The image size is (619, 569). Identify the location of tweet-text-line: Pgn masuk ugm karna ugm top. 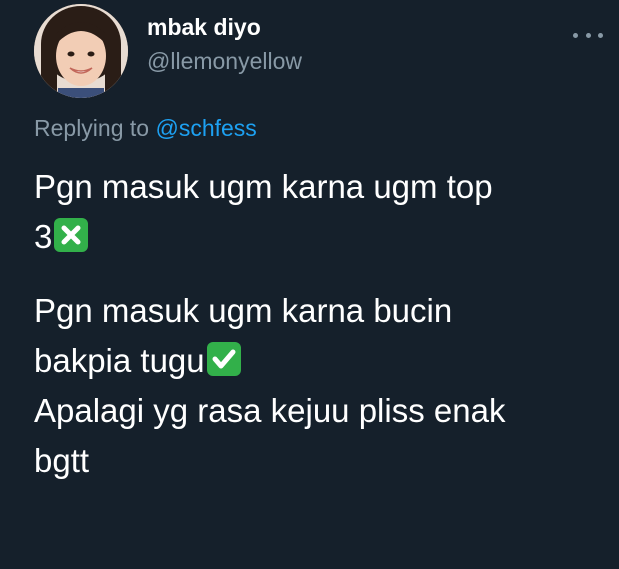
(263, 186).